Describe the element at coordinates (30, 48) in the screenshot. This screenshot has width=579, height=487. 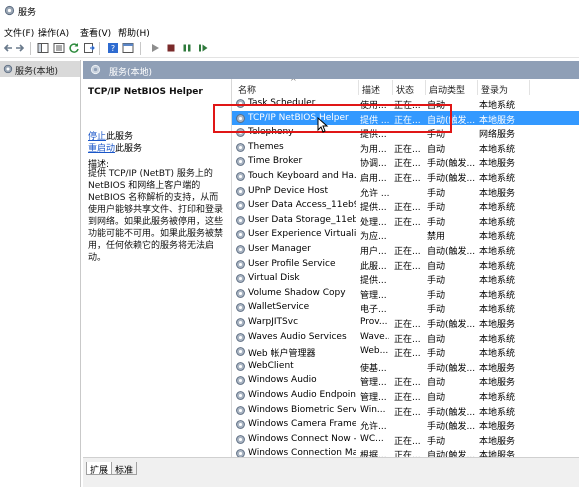
I see `toolbar-separator` at that location.